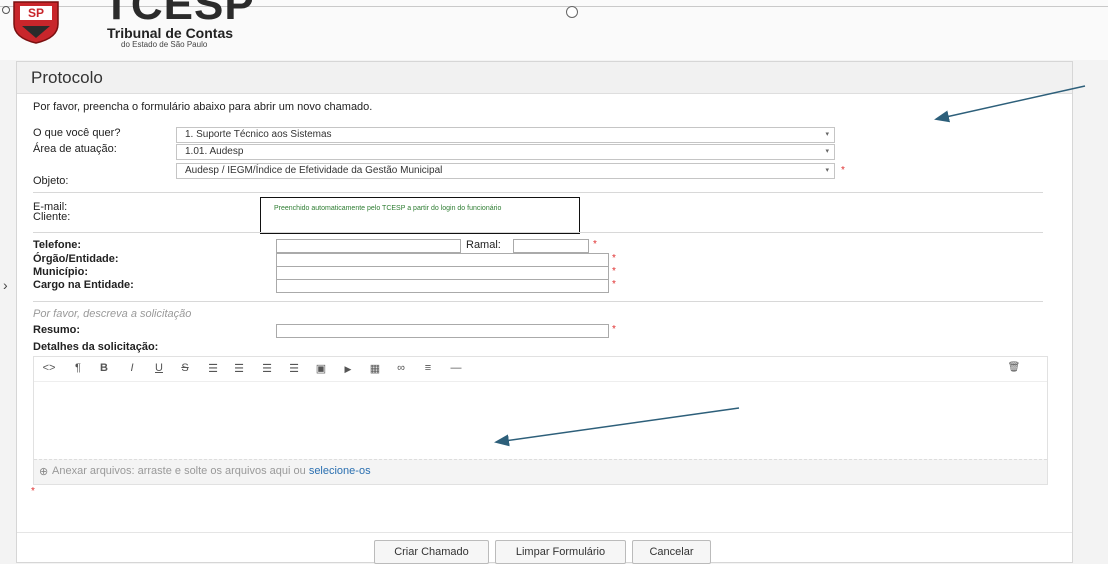  Describe the element at coordinates (67, 77) in the screenshot. I see `page-title: Protocolo` at that location.